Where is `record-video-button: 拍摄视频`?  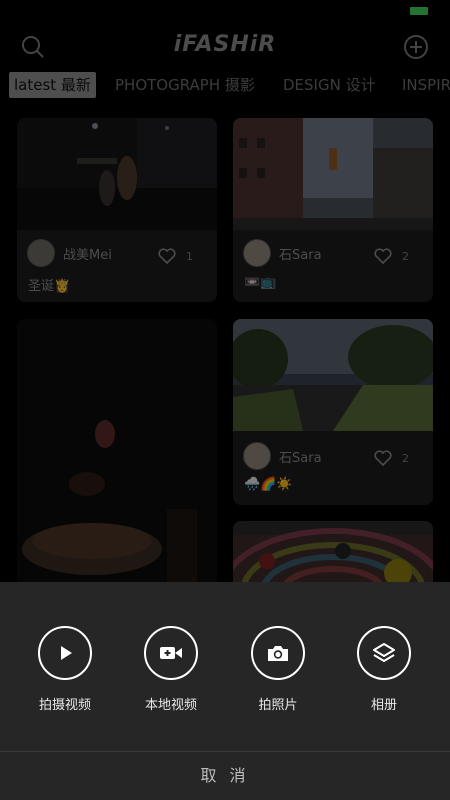 record-video-button: 拍摄视频 is located at coordinates (65, 669).